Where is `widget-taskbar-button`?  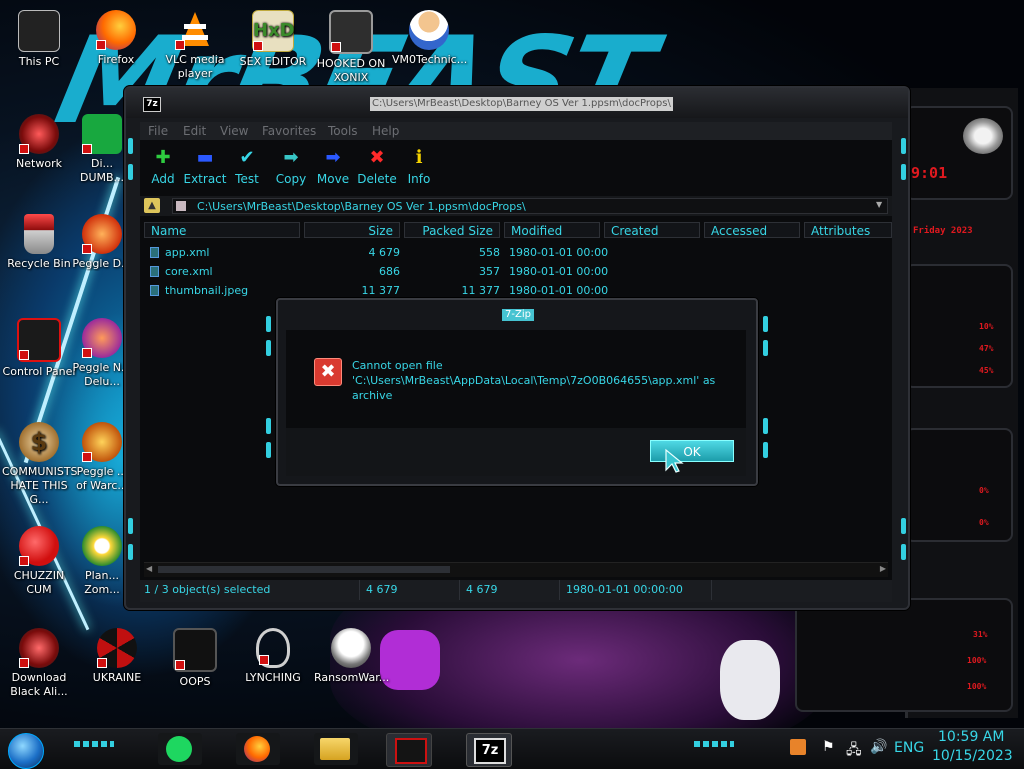 widget-taskbar-button is located at coordinates (409, 750).